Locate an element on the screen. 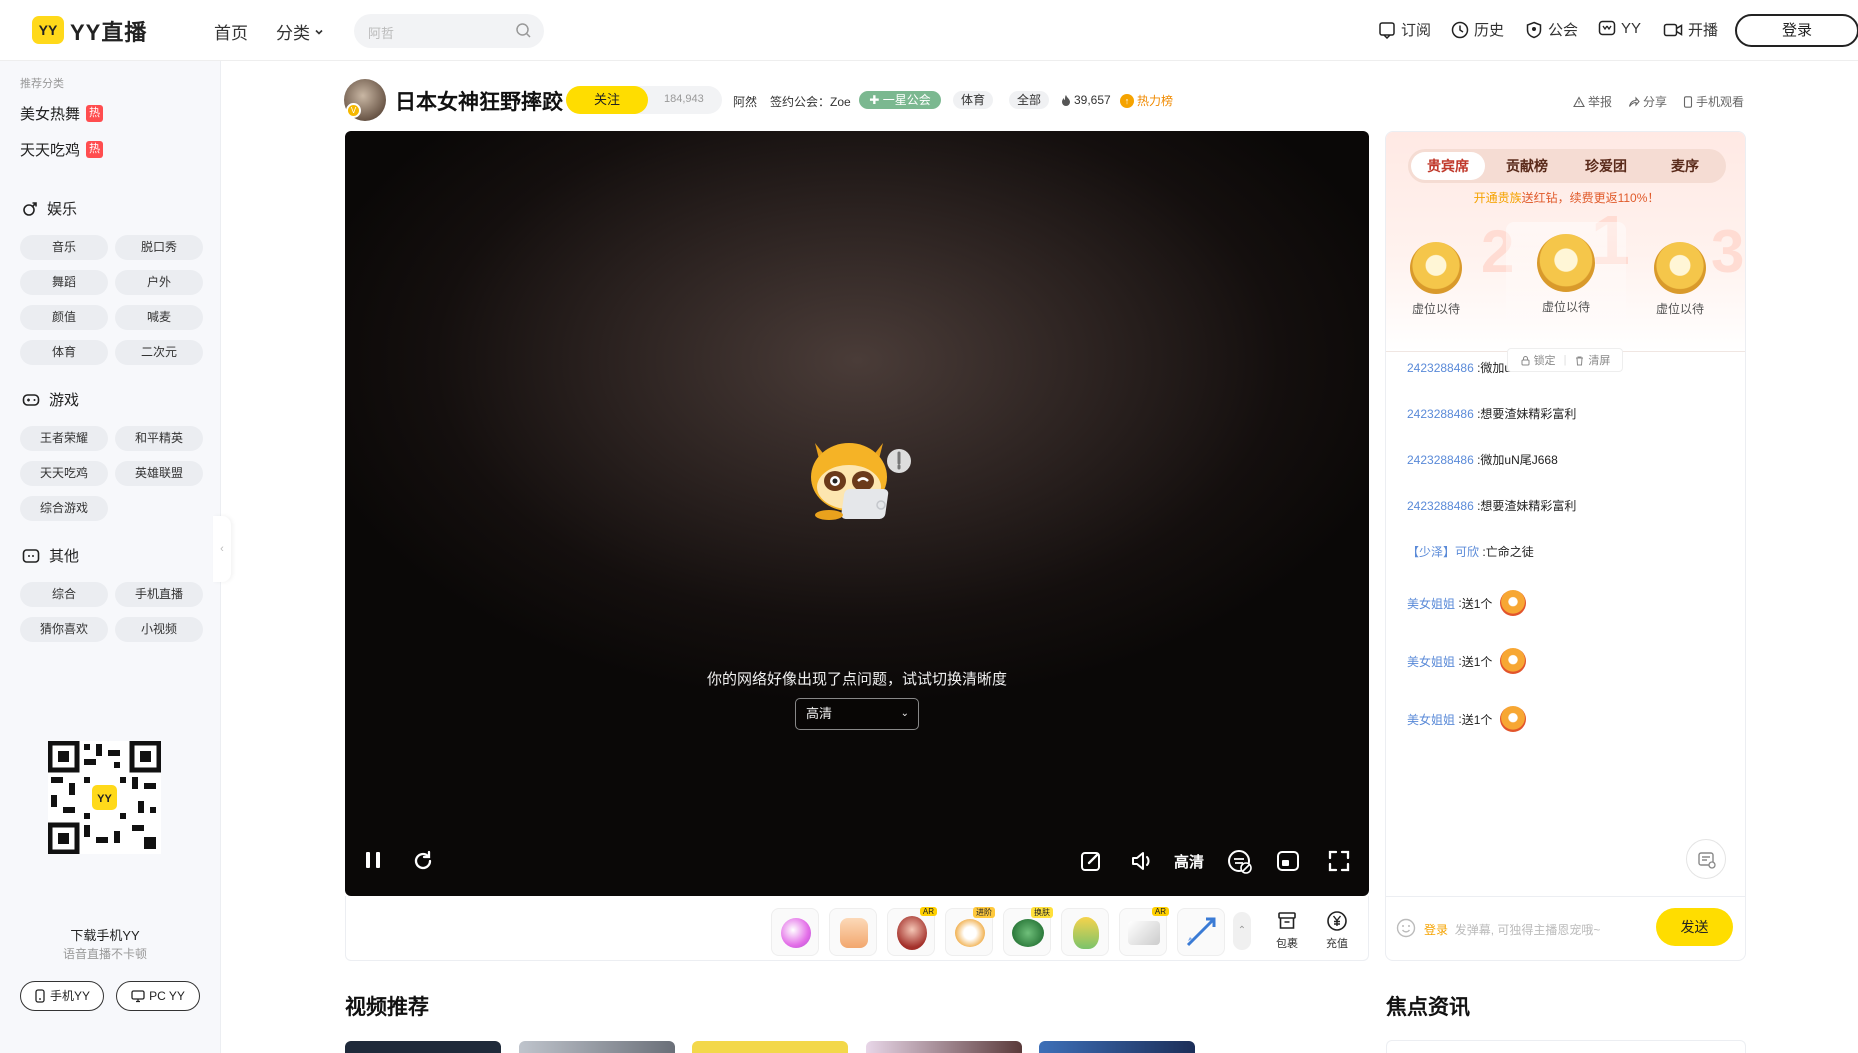  mobile-yy-button: 手机YY is located at coordinates (62, 996).